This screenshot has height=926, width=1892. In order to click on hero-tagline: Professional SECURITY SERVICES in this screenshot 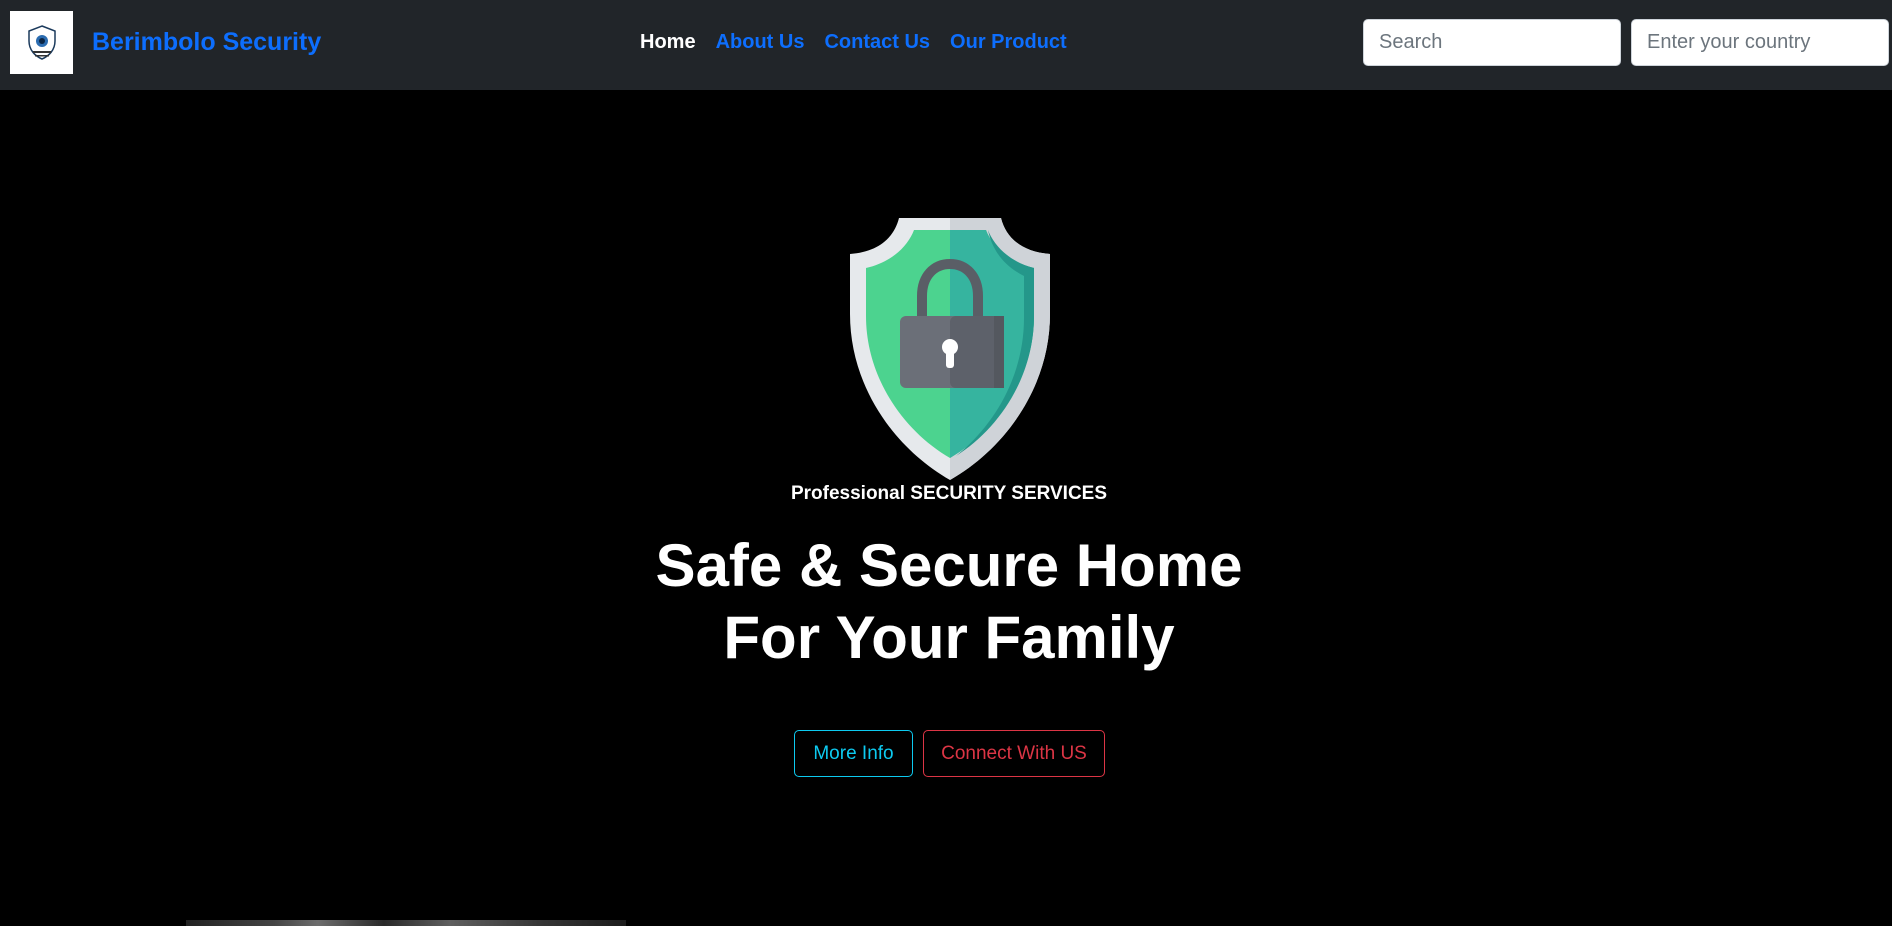, I will do `click(949, 493)`.